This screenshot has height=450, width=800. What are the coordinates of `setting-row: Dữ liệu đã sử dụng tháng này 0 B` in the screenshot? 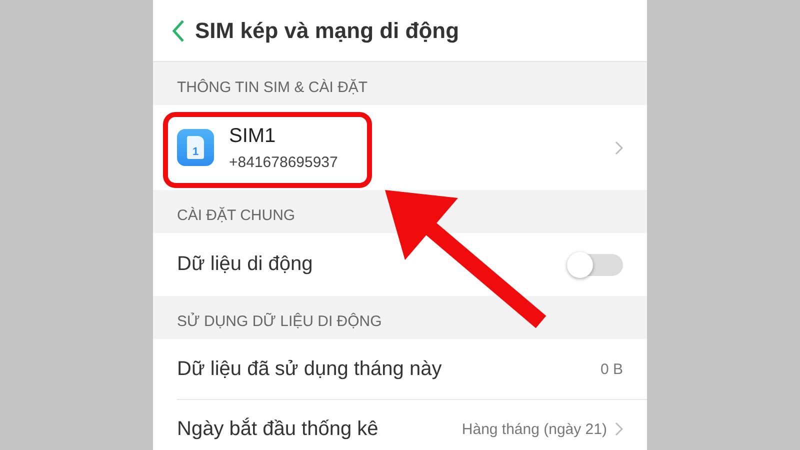 It's located at (400, 369).